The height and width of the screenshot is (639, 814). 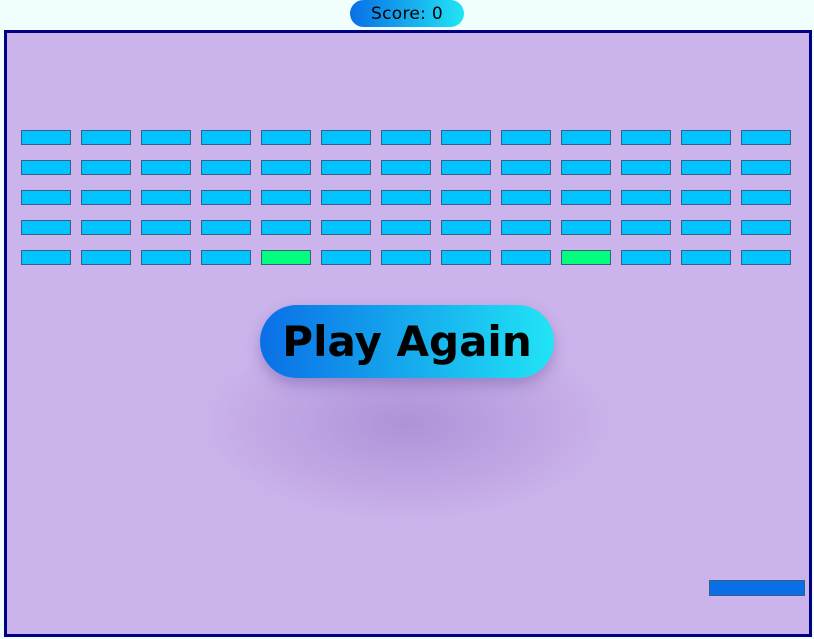 What do you see at coordinates (757, 588) in the screenshot?
I see `paddle` at bounding box center [757, 588].